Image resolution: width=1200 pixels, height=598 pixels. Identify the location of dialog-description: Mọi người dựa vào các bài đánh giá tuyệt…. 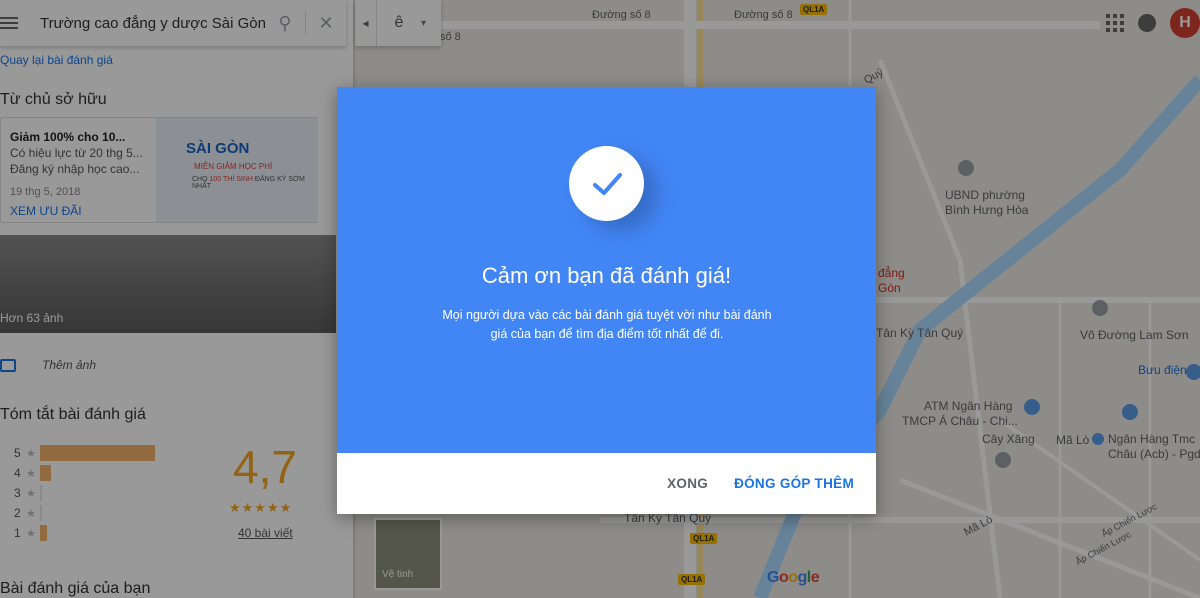
(607, 324).